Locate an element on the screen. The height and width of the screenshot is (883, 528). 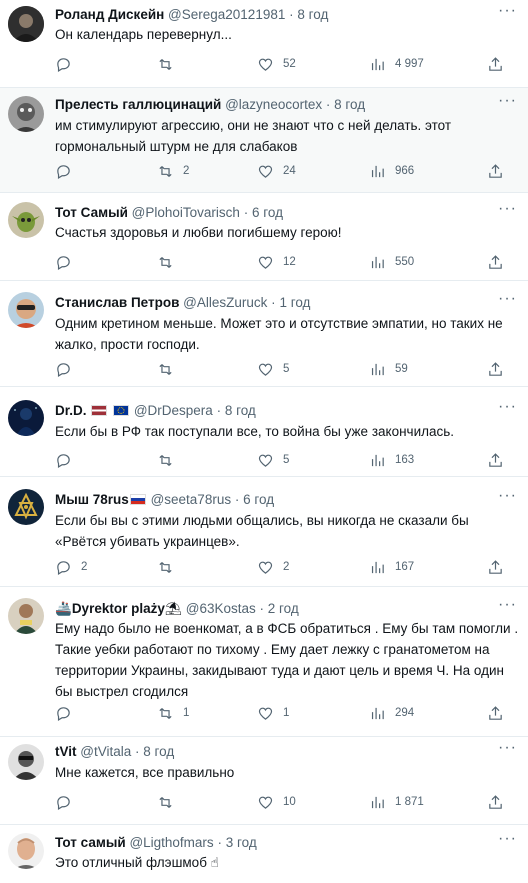
author-handle: @Ligthofmars is located at coordinates (171, 842).